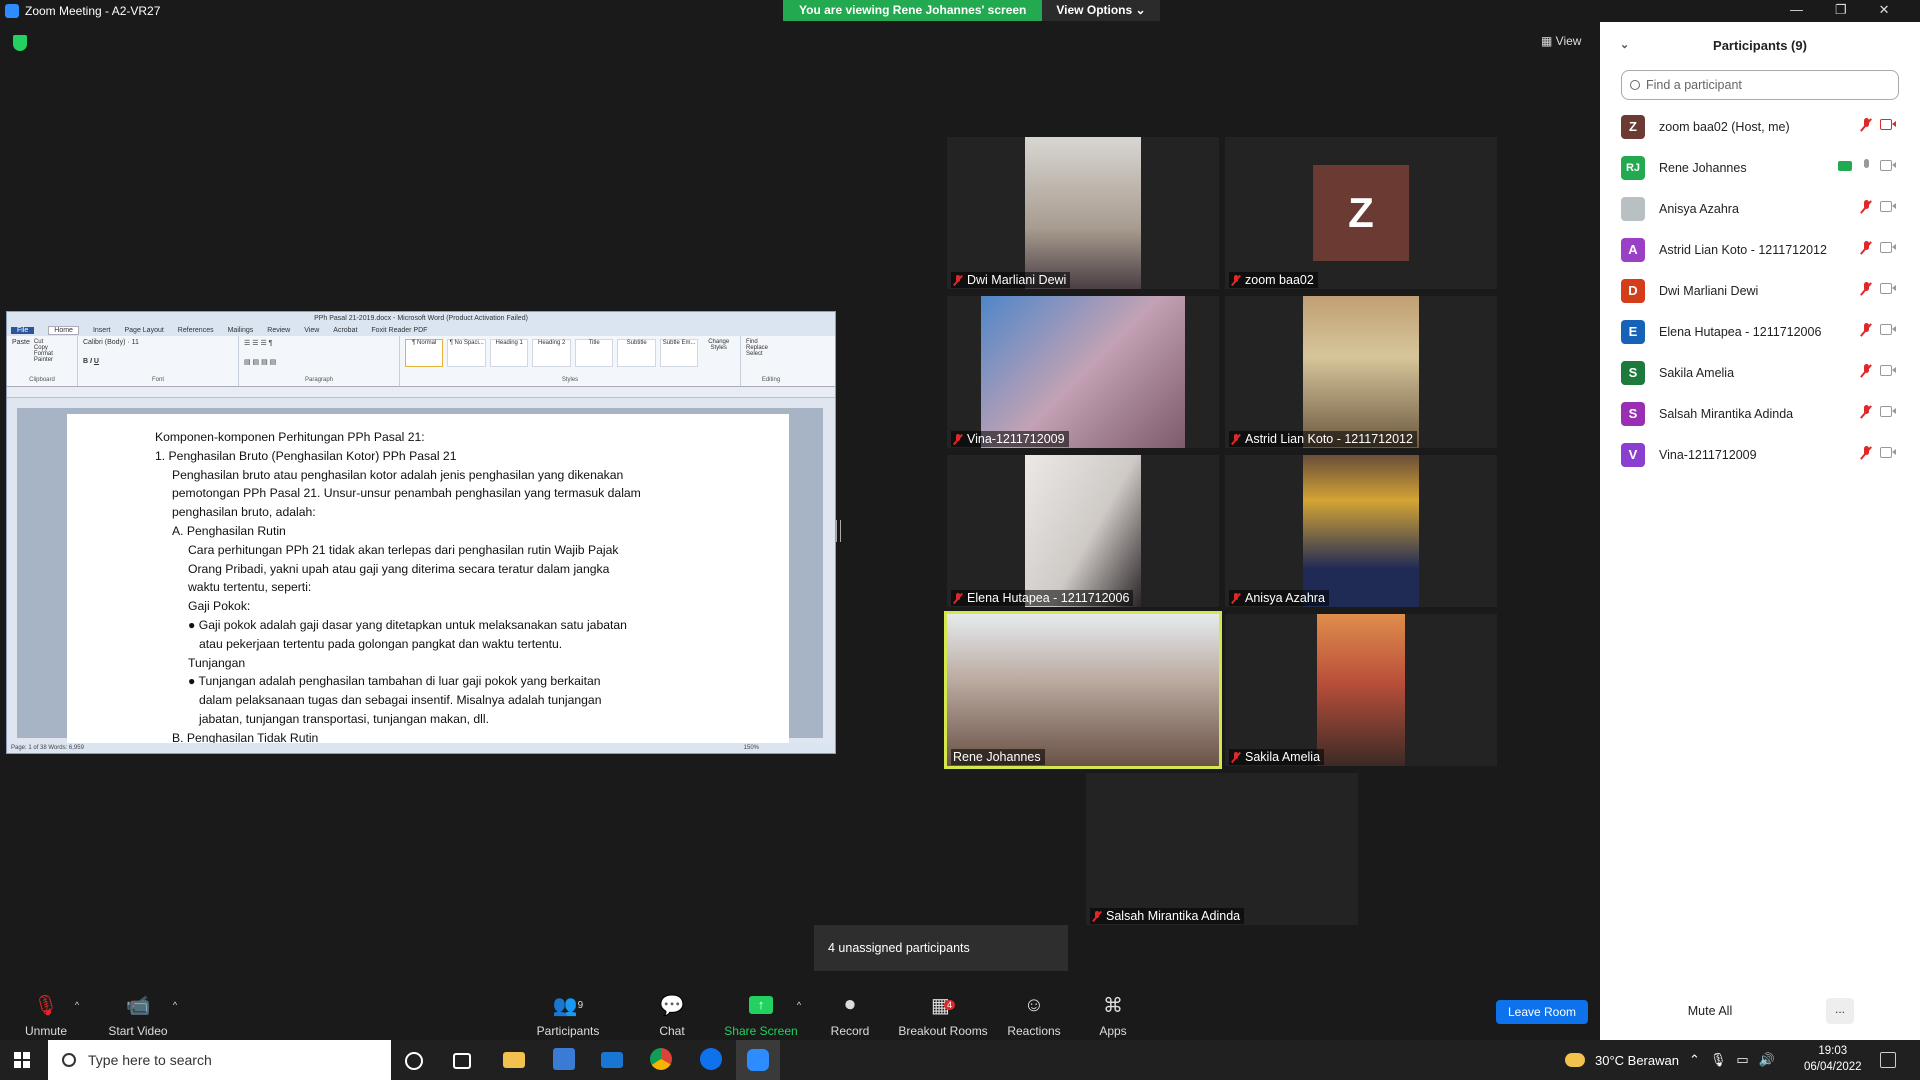  I want to click on participant-row: RJ Rene Johannes, so click(1760, 167).